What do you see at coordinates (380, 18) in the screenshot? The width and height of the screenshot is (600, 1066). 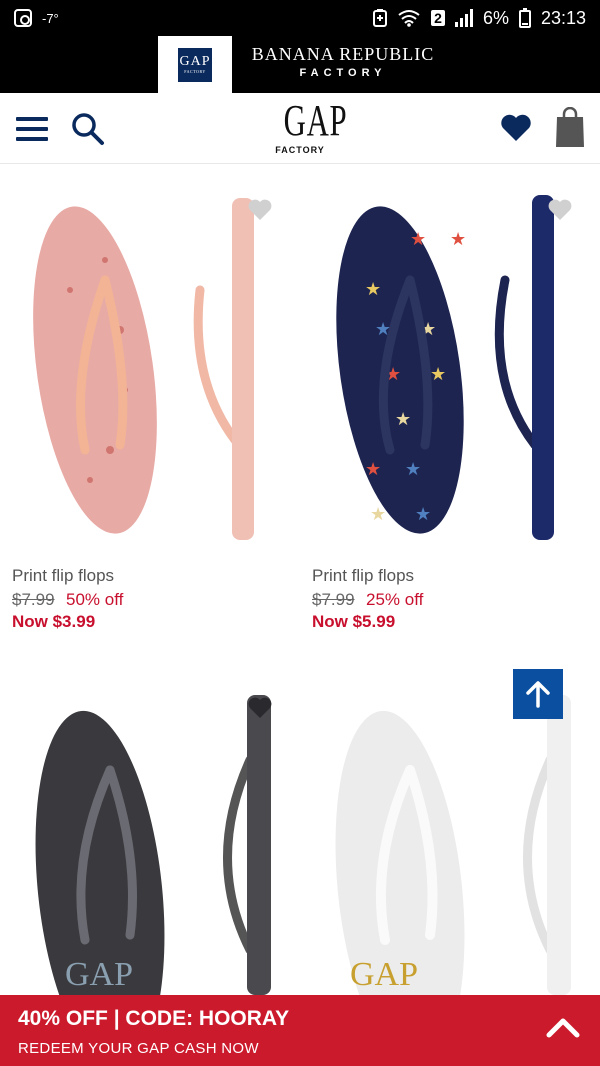 I see `battery-saver-icon` at bounding box center [380, 18].